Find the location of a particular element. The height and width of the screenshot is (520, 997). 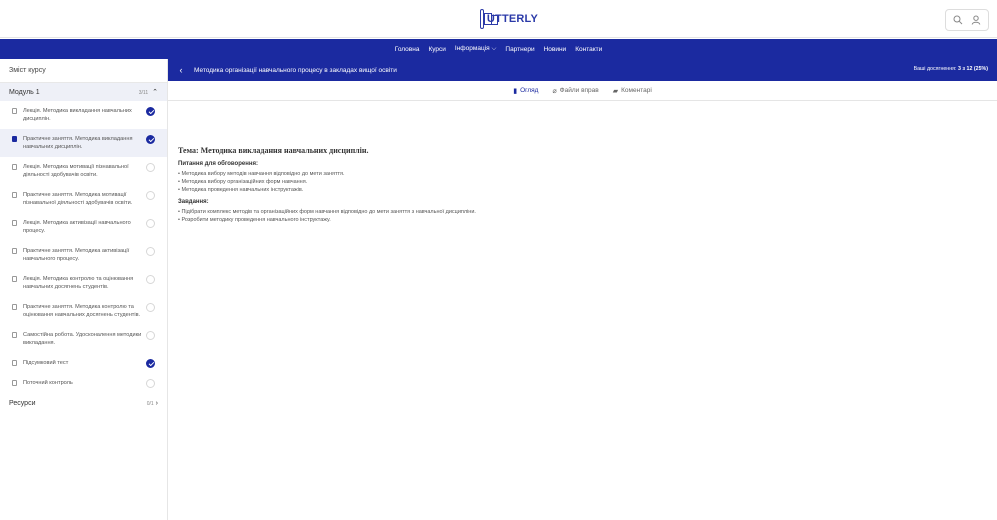

search-icon is located at coordinates (958, 20).